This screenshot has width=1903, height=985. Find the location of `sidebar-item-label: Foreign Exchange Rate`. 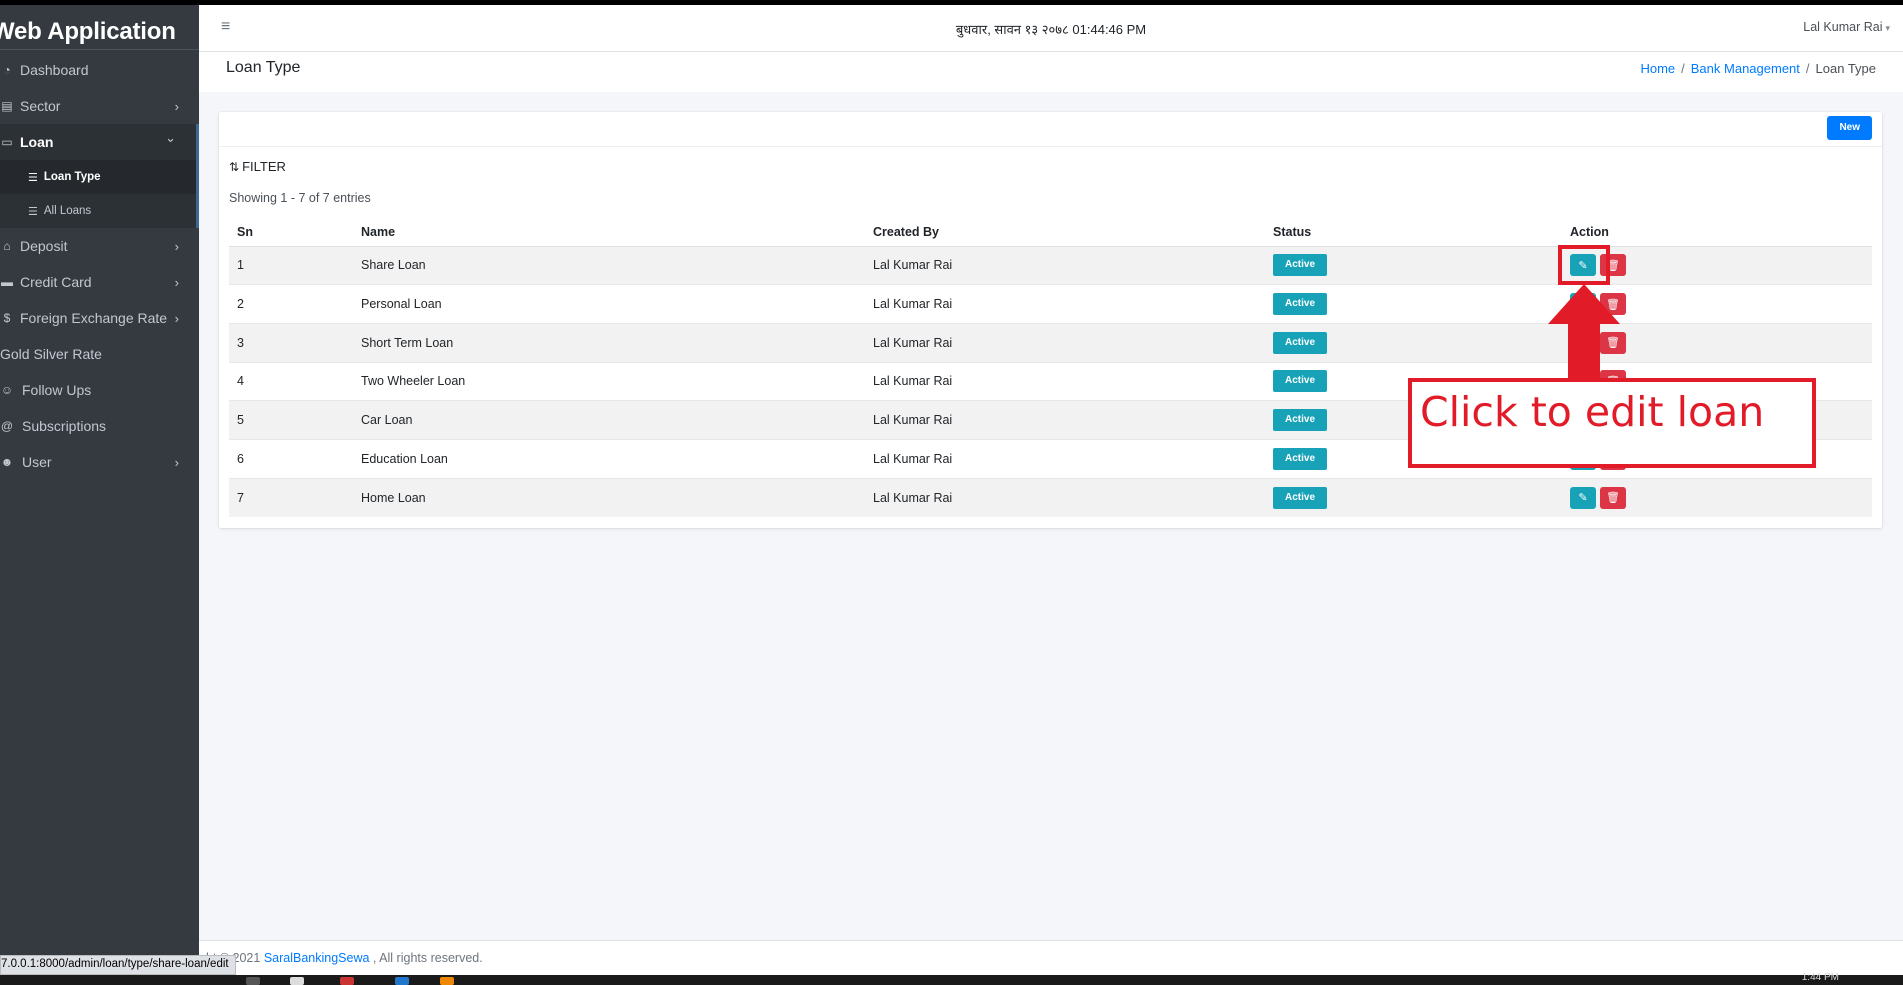

sidebar-item-label: Foreign Exchange Rate is located at coordinates (94, 318).